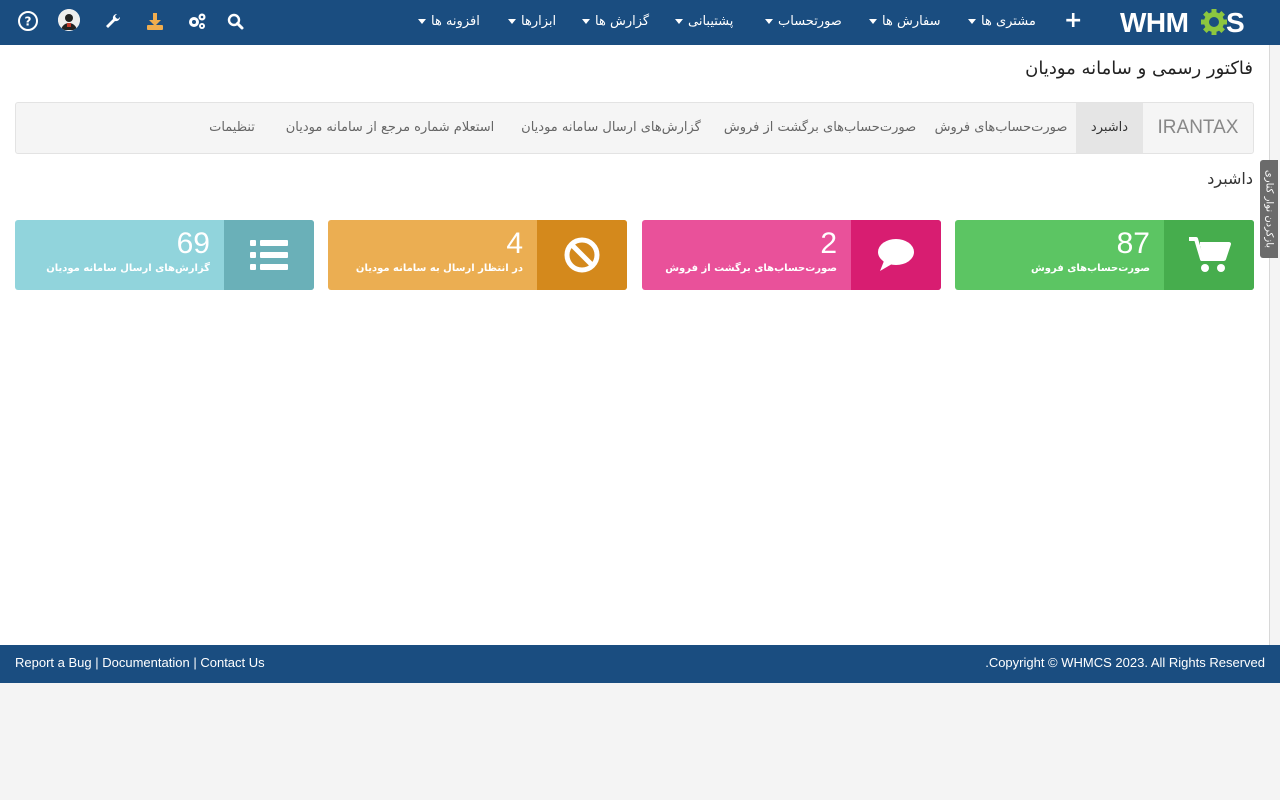 The image size is (1280, 800). What do you see at coordinates (1104, 255) in the screenshot?
I see `stat-card-sales-invoices: 87 صورت‌حساب‌های فروش` at bounding box center [1104, 255].